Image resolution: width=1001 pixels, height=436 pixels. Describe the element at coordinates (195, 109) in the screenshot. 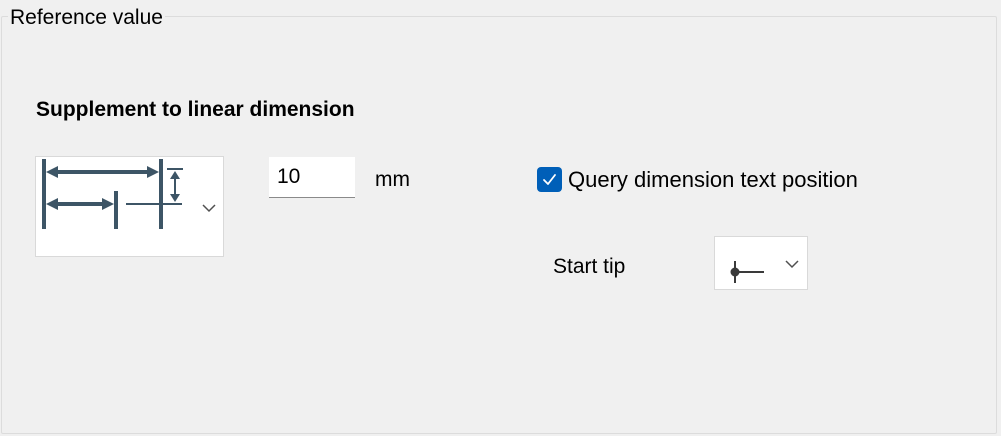

I see `section-heading: Supplement to linear dimension` at that location.